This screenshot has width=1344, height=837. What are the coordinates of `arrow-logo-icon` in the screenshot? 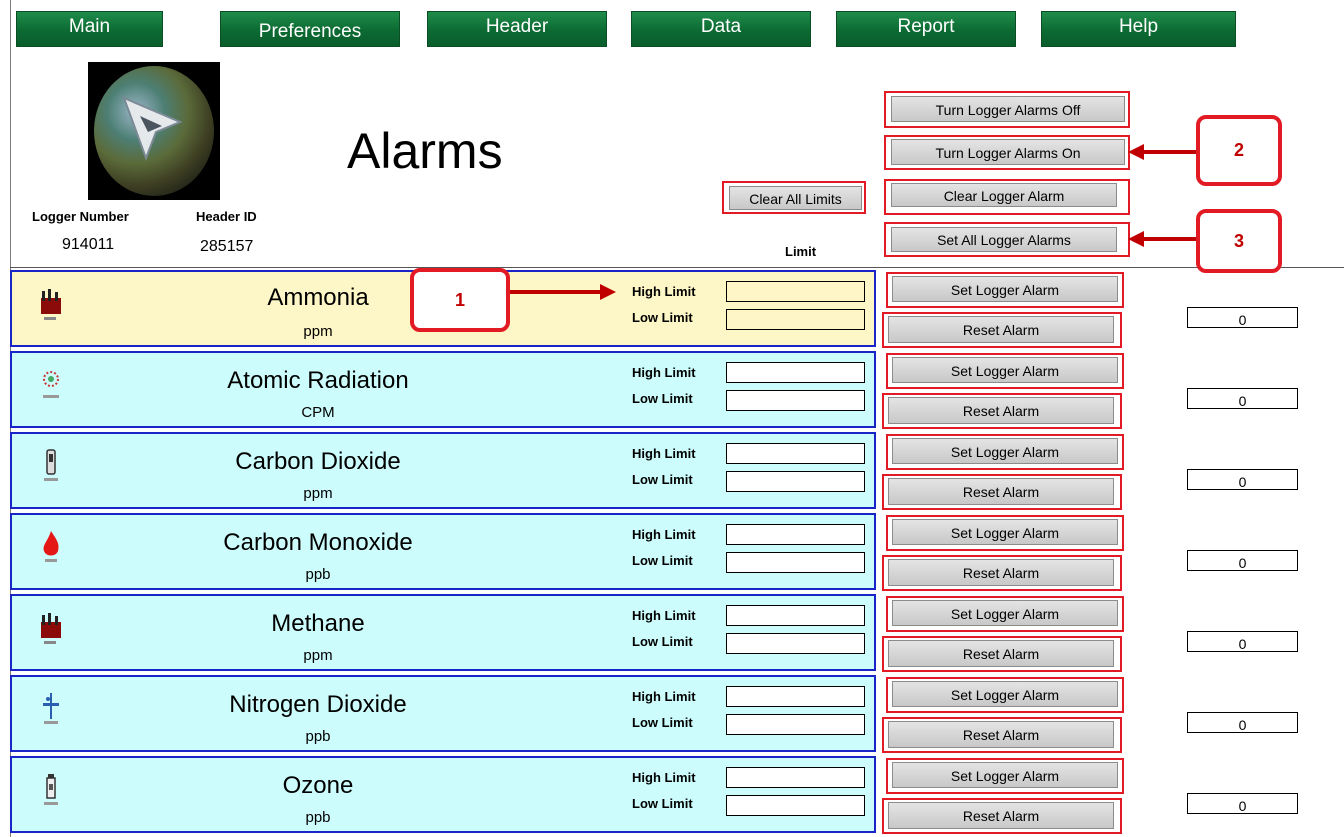 It's located at (152, 128).